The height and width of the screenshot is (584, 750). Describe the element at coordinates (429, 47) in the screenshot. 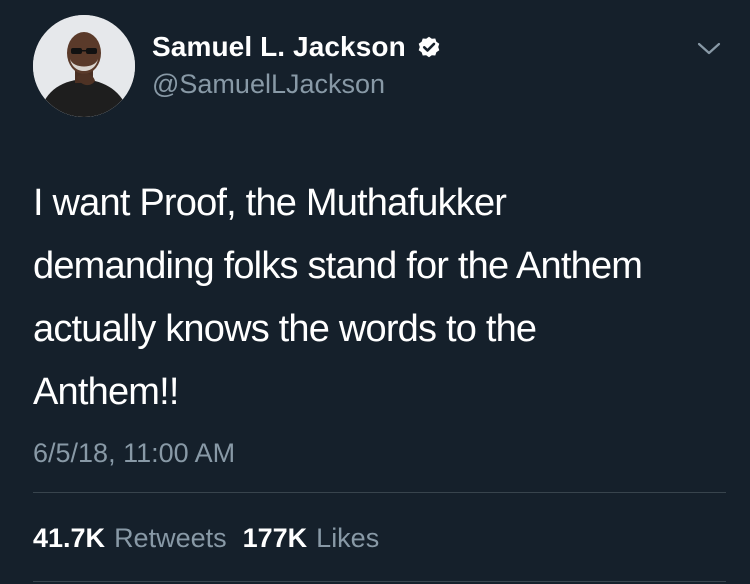

I see `verified-badge-icon` at that location.